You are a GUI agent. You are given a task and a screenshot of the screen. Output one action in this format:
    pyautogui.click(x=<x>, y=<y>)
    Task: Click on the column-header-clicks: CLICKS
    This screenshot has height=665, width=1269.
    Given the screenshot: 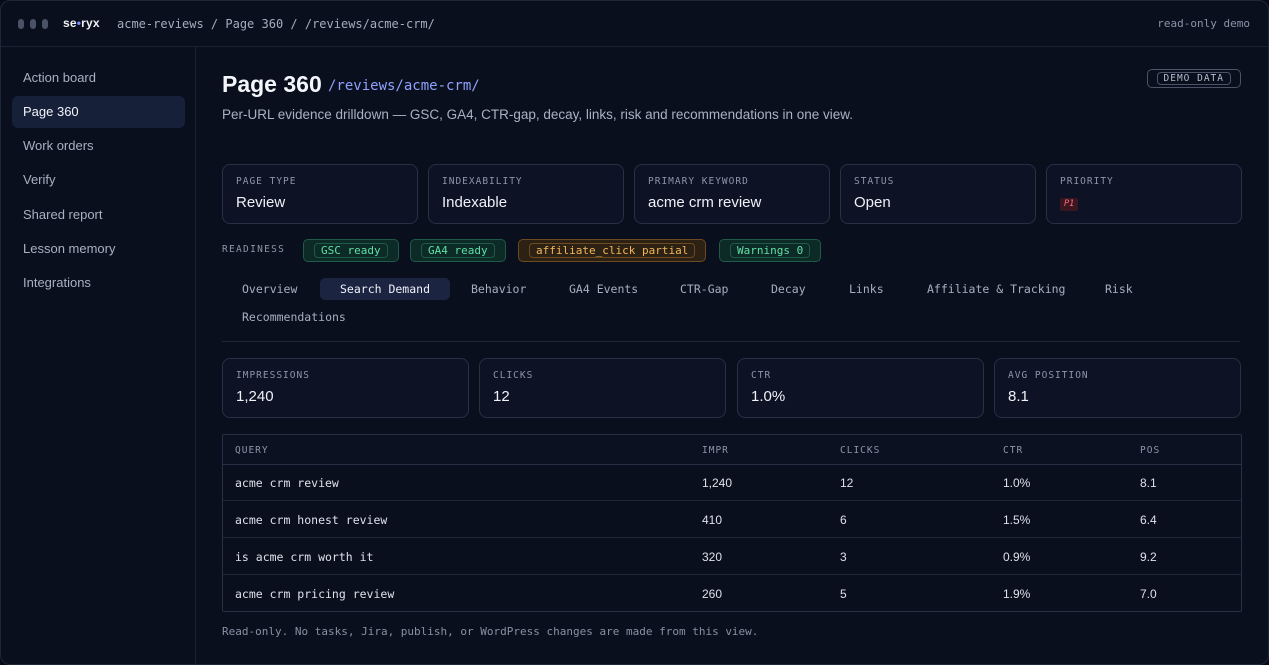 What is the action you would take?
    pyautogui.click(x=860, y=450)
    